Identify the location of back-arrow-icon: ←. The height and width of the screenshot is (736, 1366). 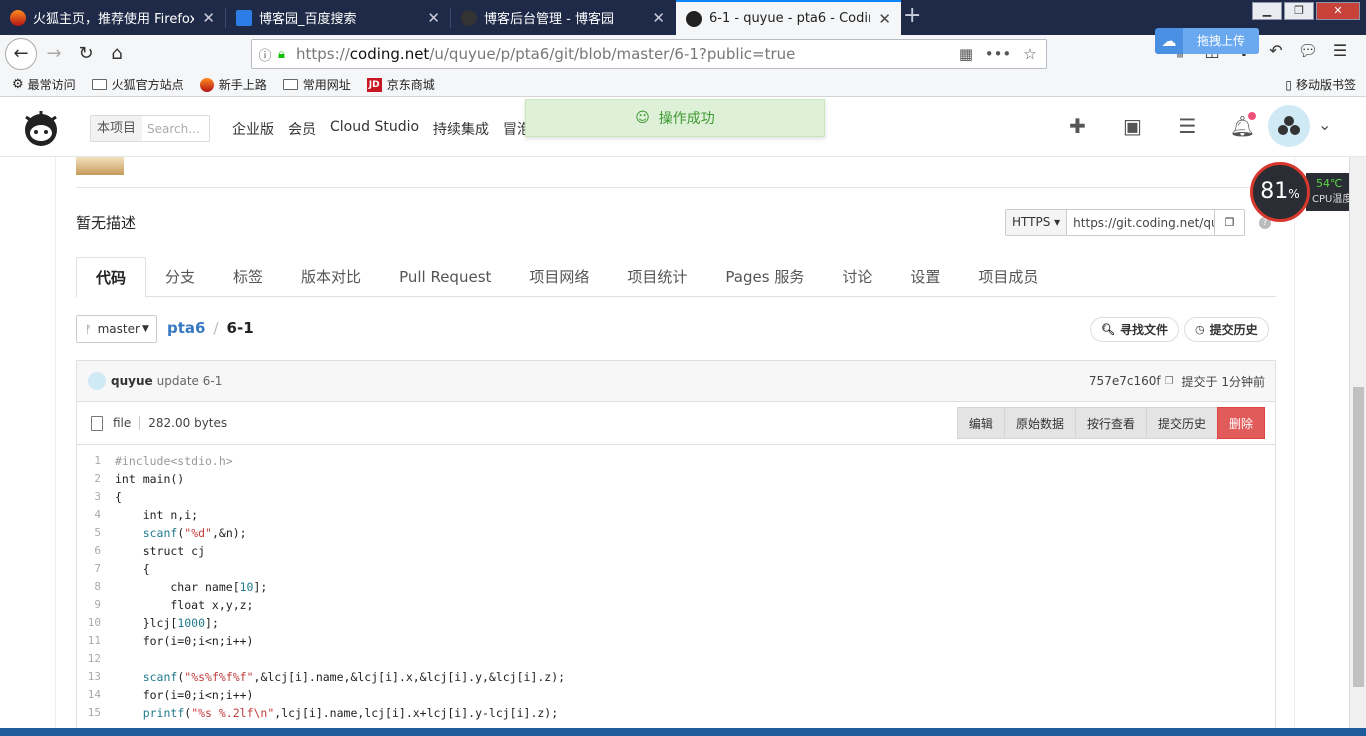
(21, 54).